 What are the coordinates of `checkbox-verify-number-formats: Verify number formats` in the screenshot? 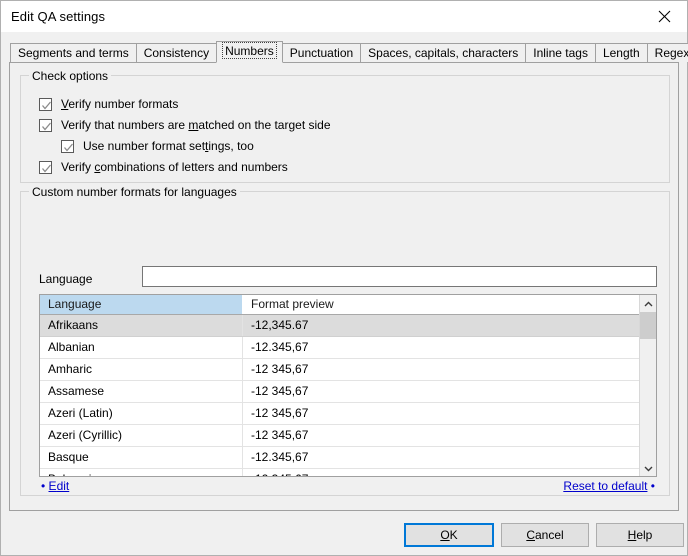 It's located at (108, 104).